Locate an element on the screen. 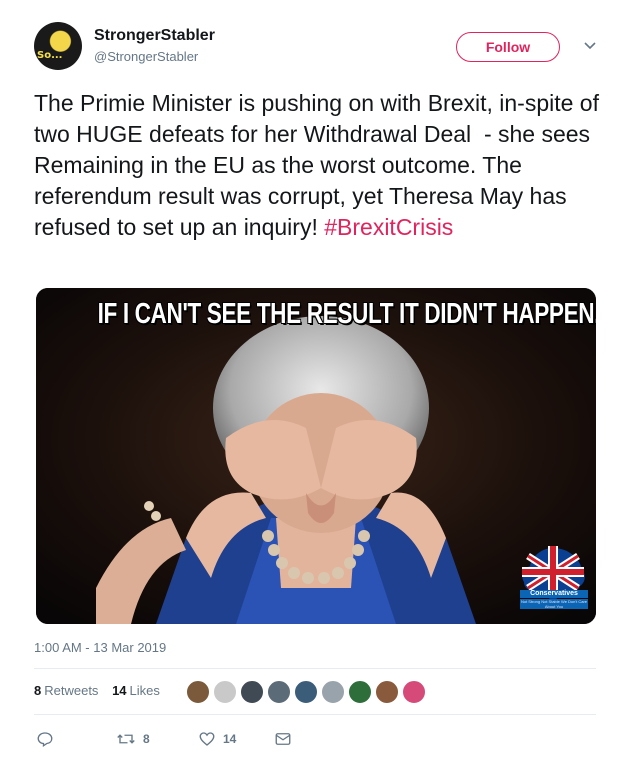  user-display-name: StrongerStabler is located at coordinates (154, 36).